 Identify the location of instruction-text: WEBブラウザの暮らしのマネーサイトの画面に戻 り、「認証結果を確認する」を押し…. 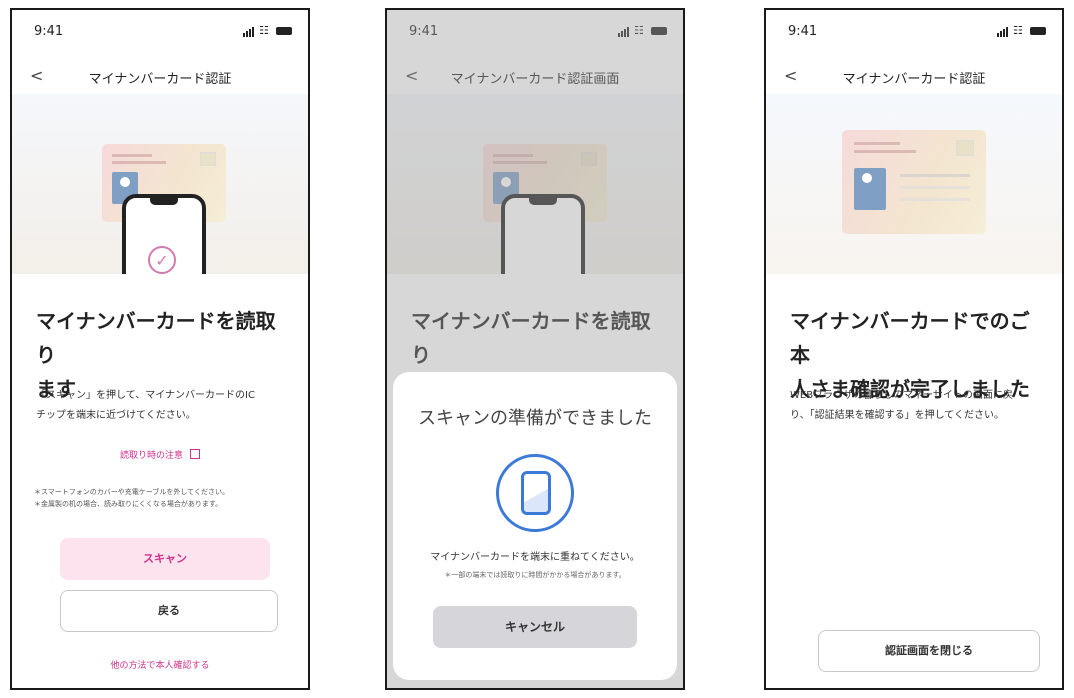
(901, 405).